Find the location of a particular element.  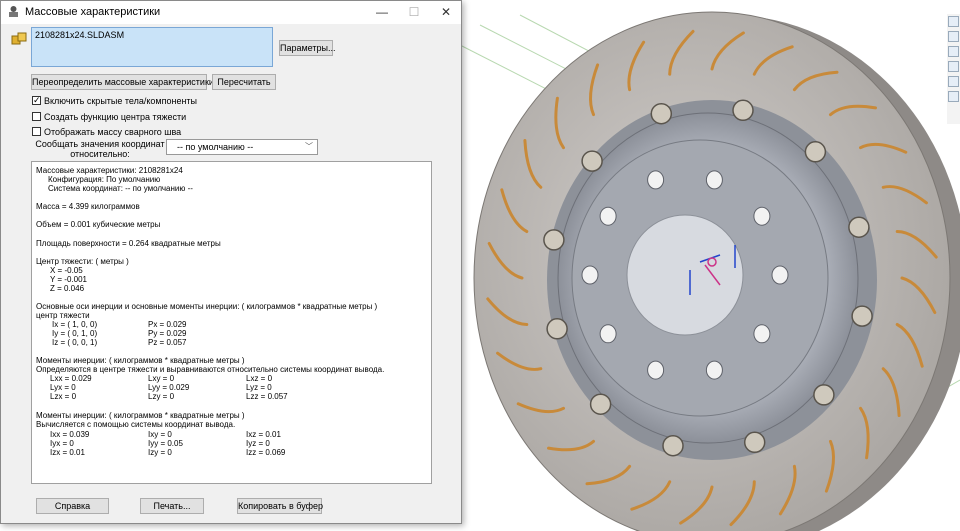

window-title: Массовые характеристики is located at coordinates (93, 12).